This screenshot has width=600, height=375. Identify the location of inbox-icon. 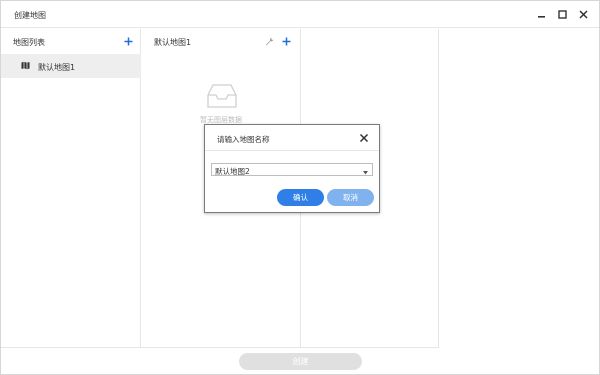
(222, 96).